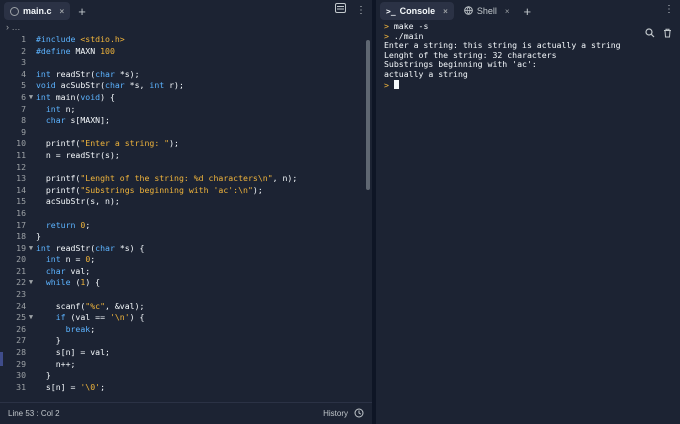 The height and width of the screenshot is (424, 680). Describe the element at coordinates (487, 11) in the screenshot. I see `tab-shell: Shell ×` at that location.